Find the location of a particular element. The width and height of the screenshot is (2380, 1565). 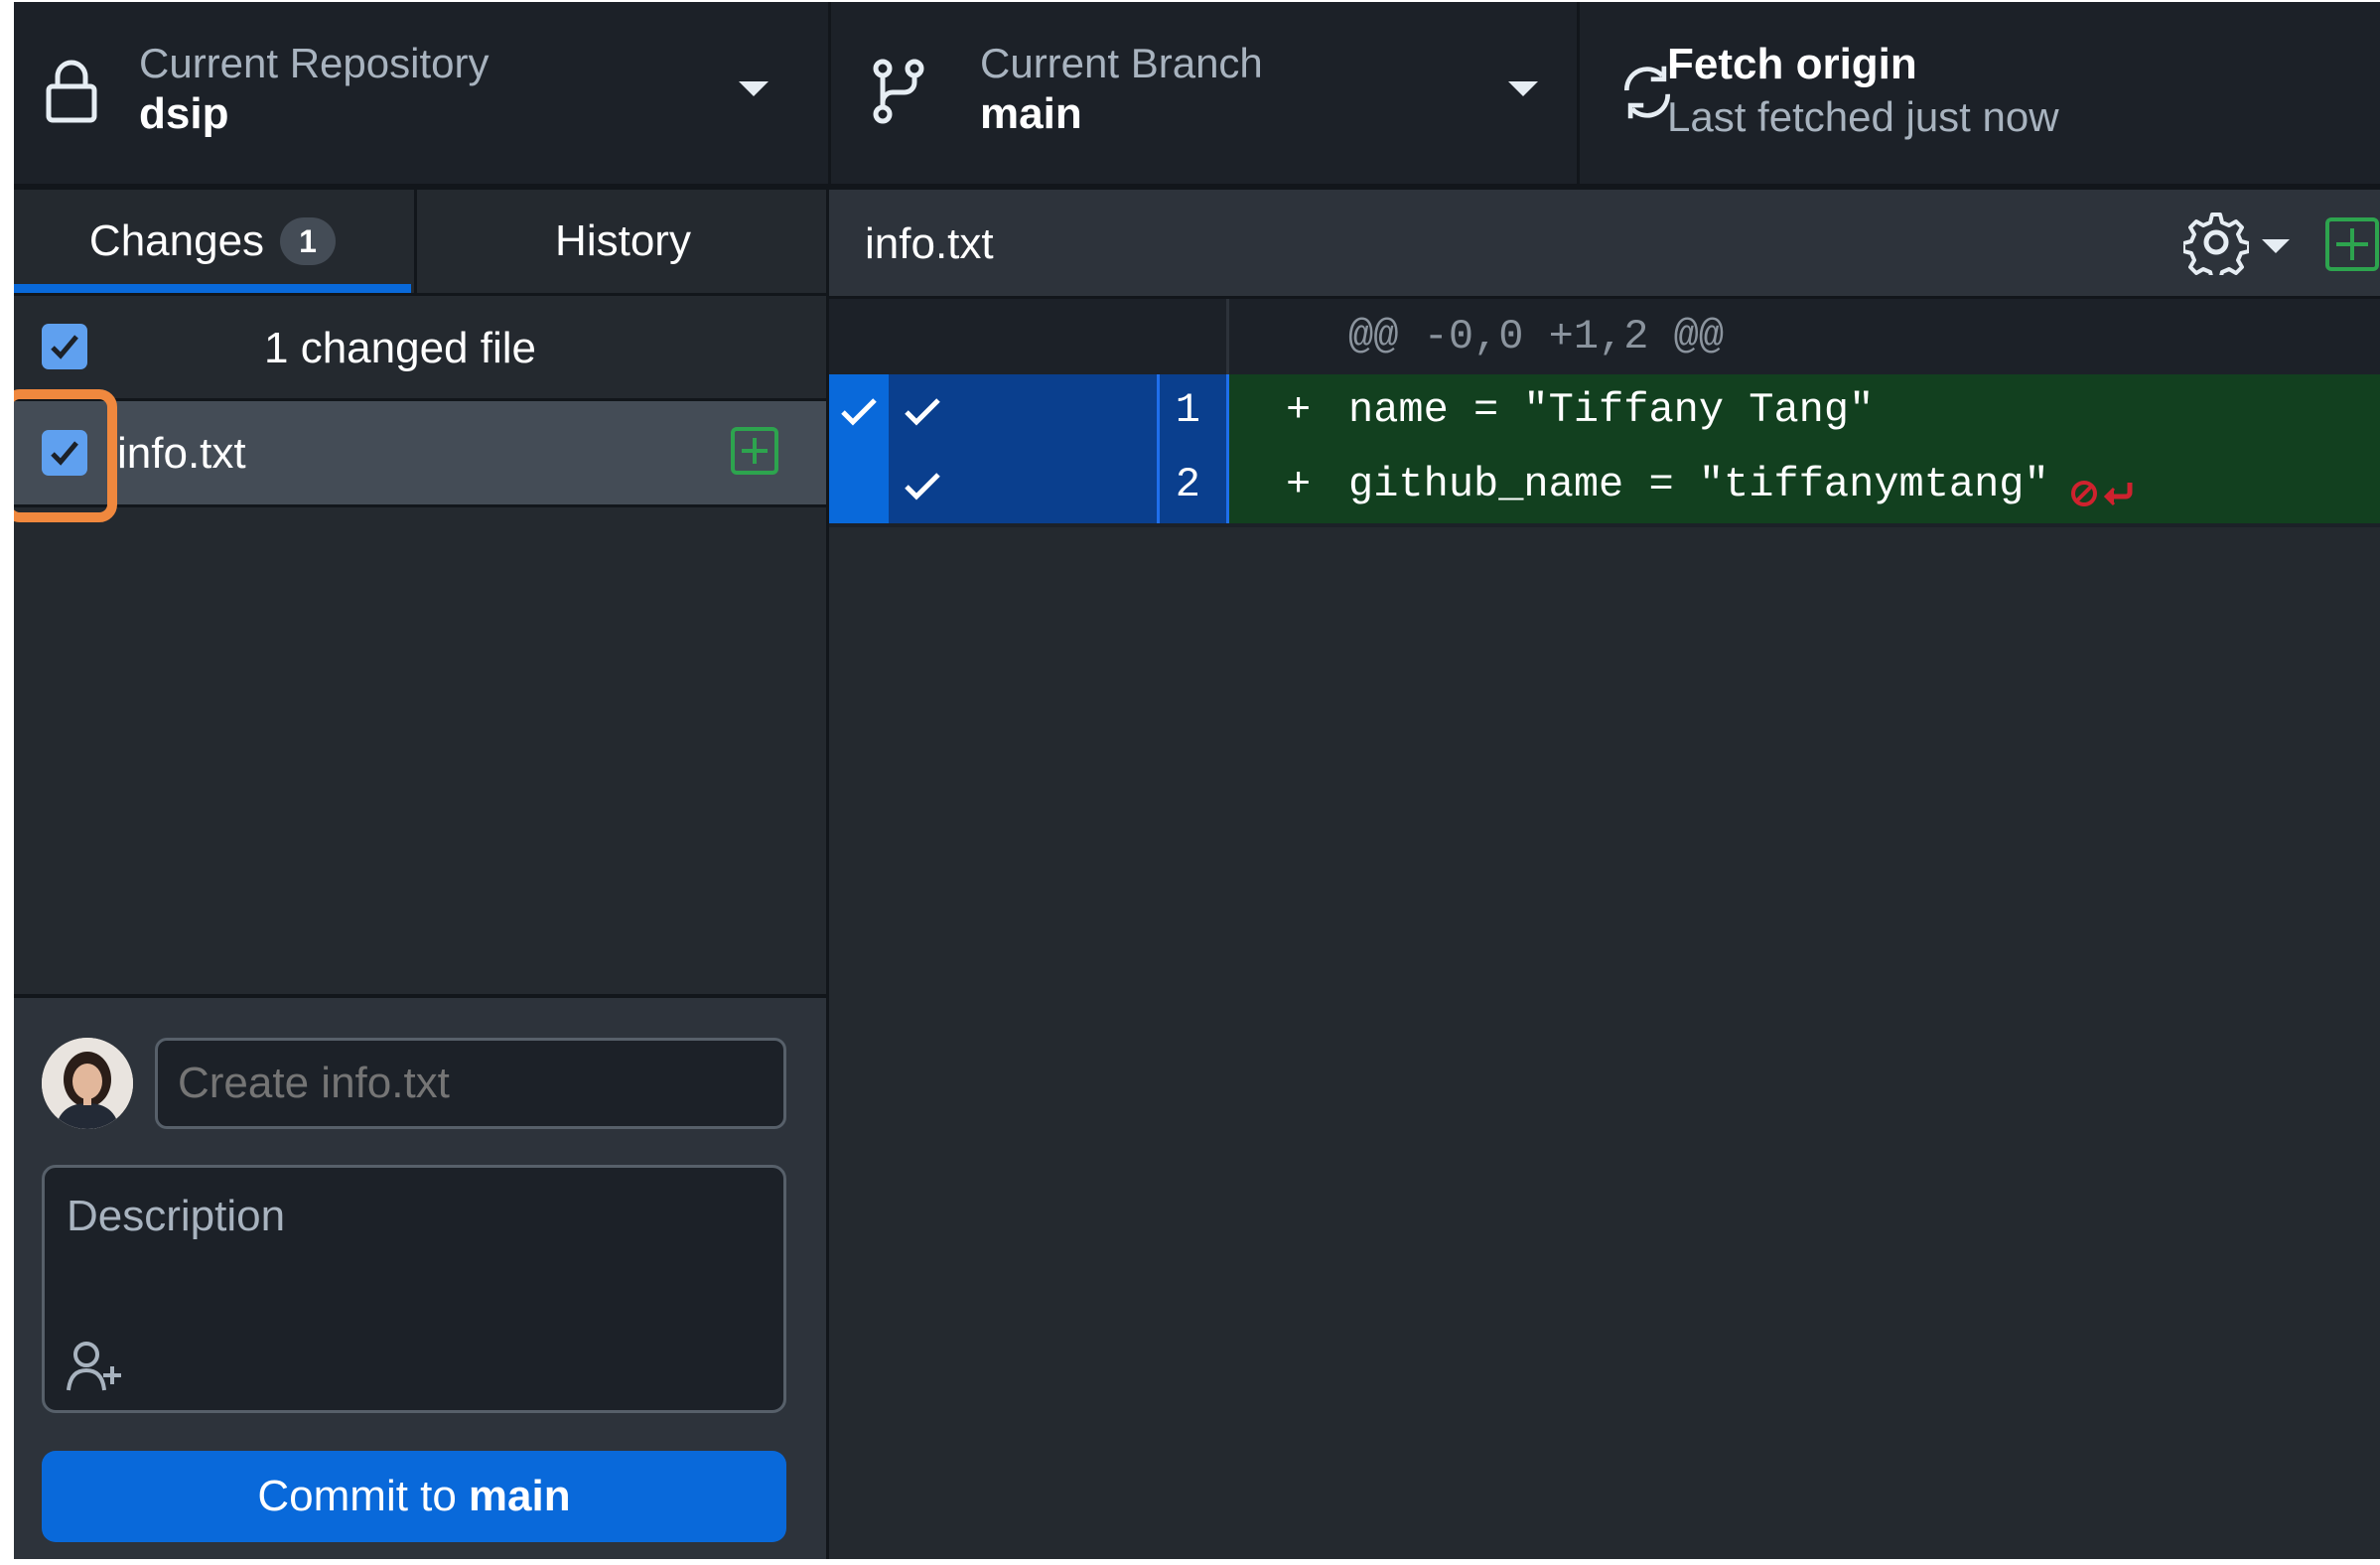

commit-button: Commit to main is located at coordinates (414, 1496).